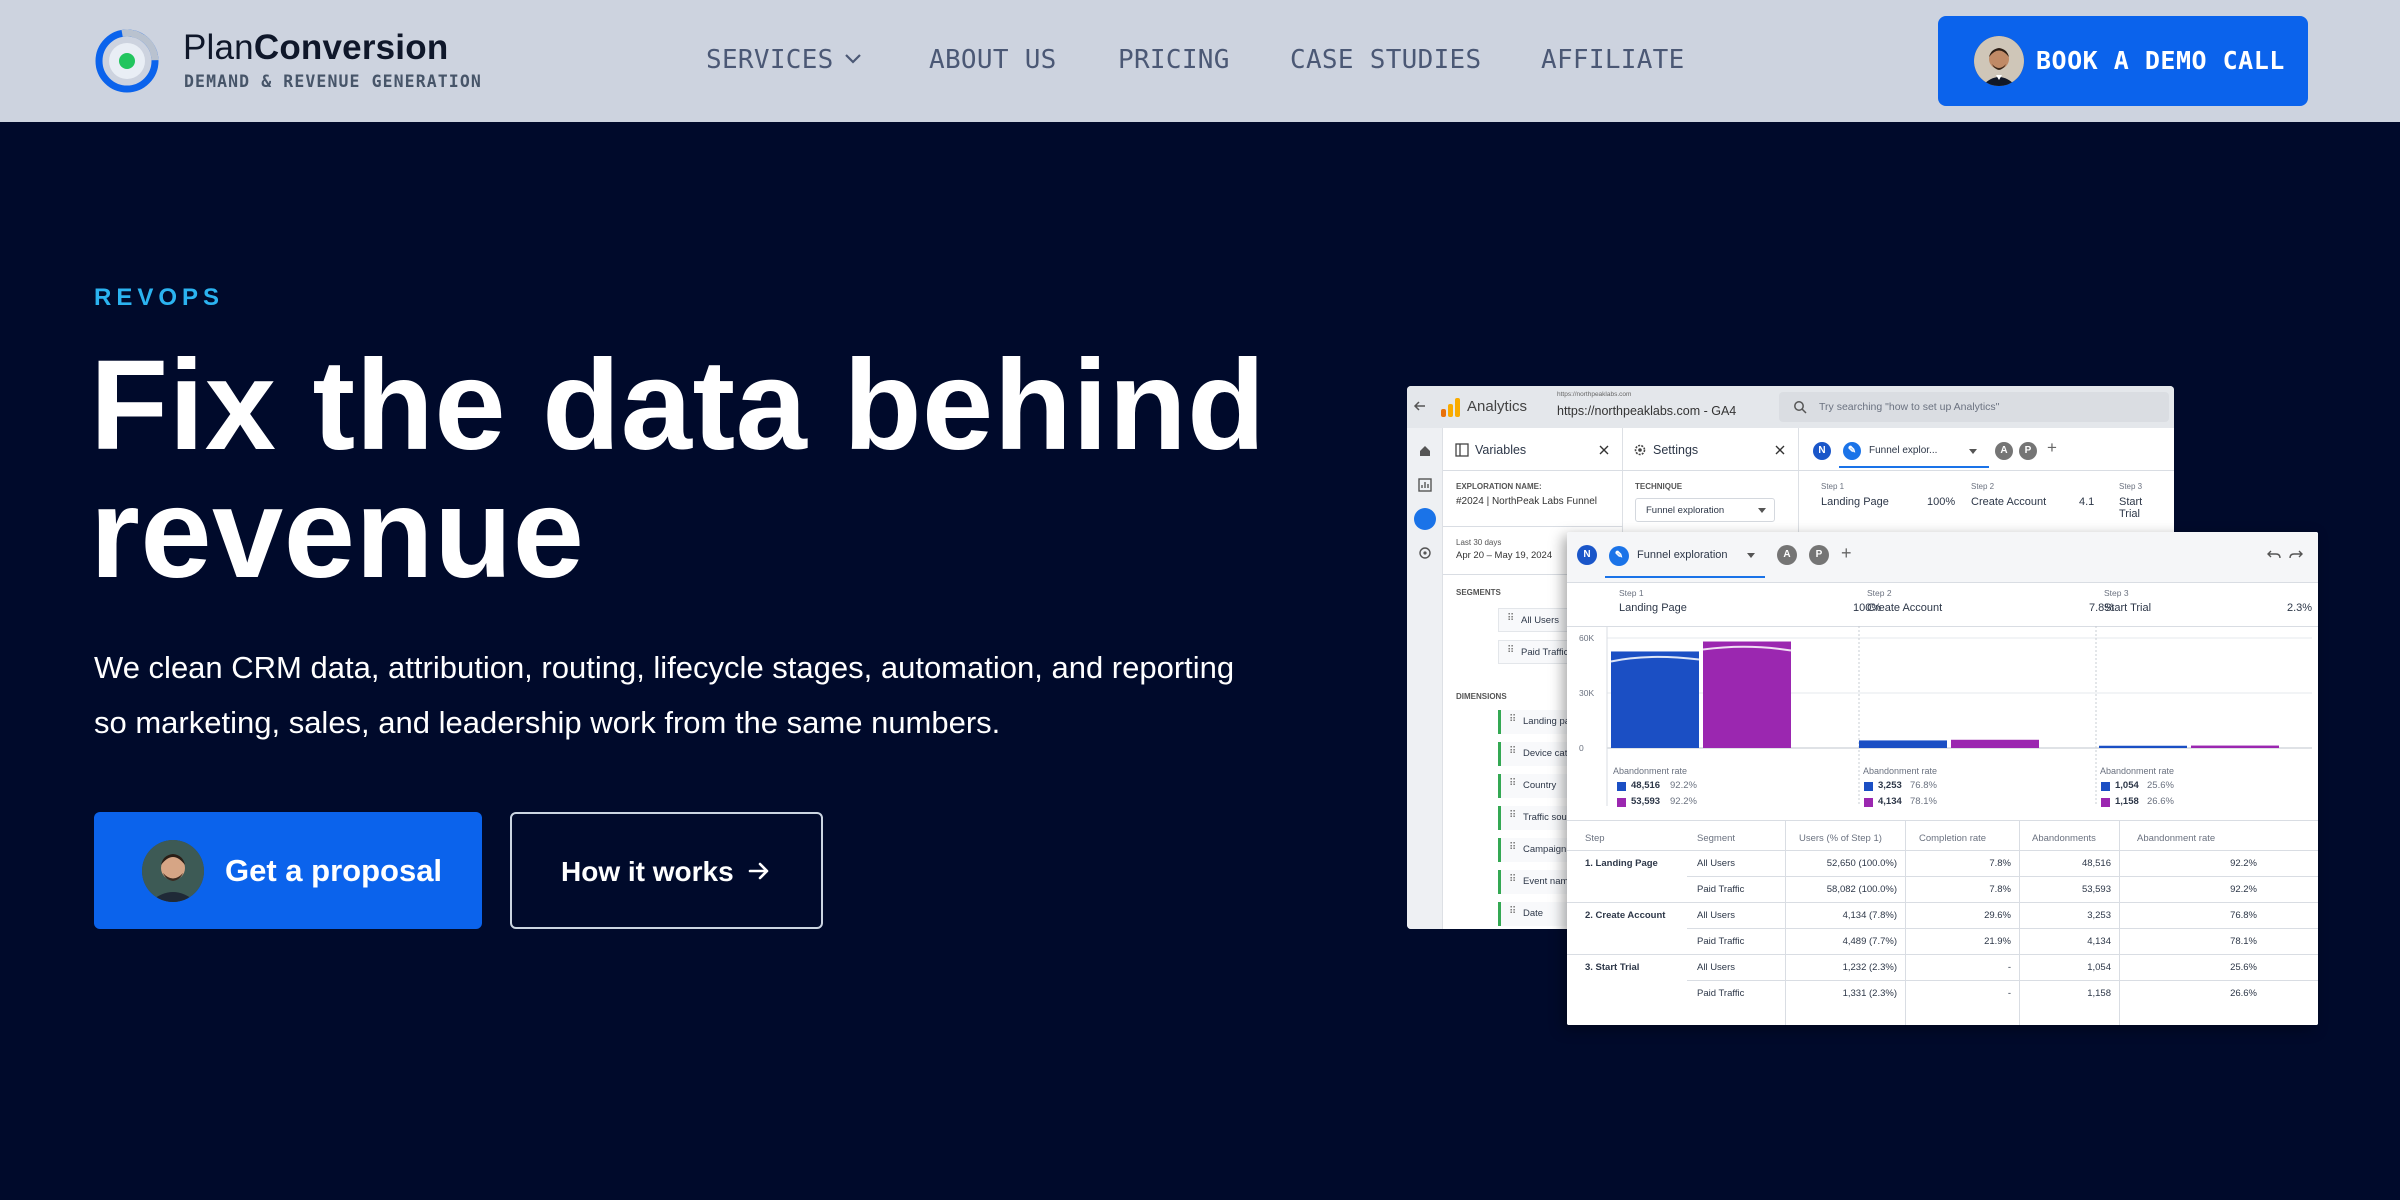 This screenshot has height=1200, width=2400. I want to click on home-icon, so click(1425, 451).